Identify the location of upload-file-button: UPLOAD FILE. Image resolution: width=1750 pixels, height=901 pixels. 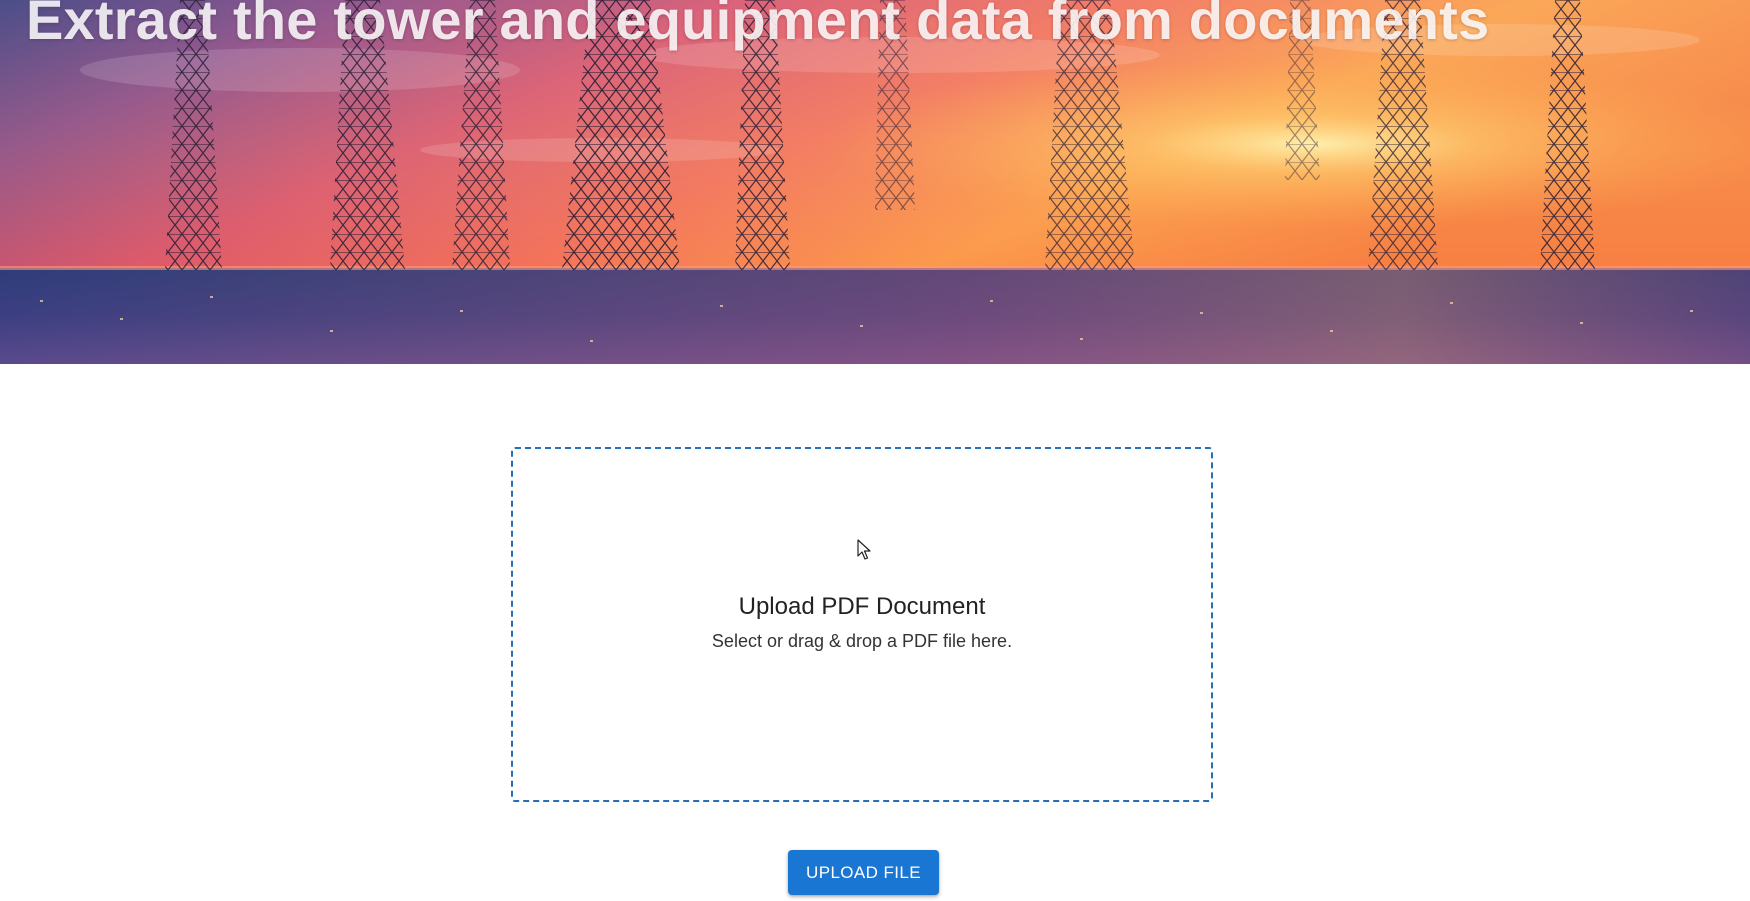
(863, 872).